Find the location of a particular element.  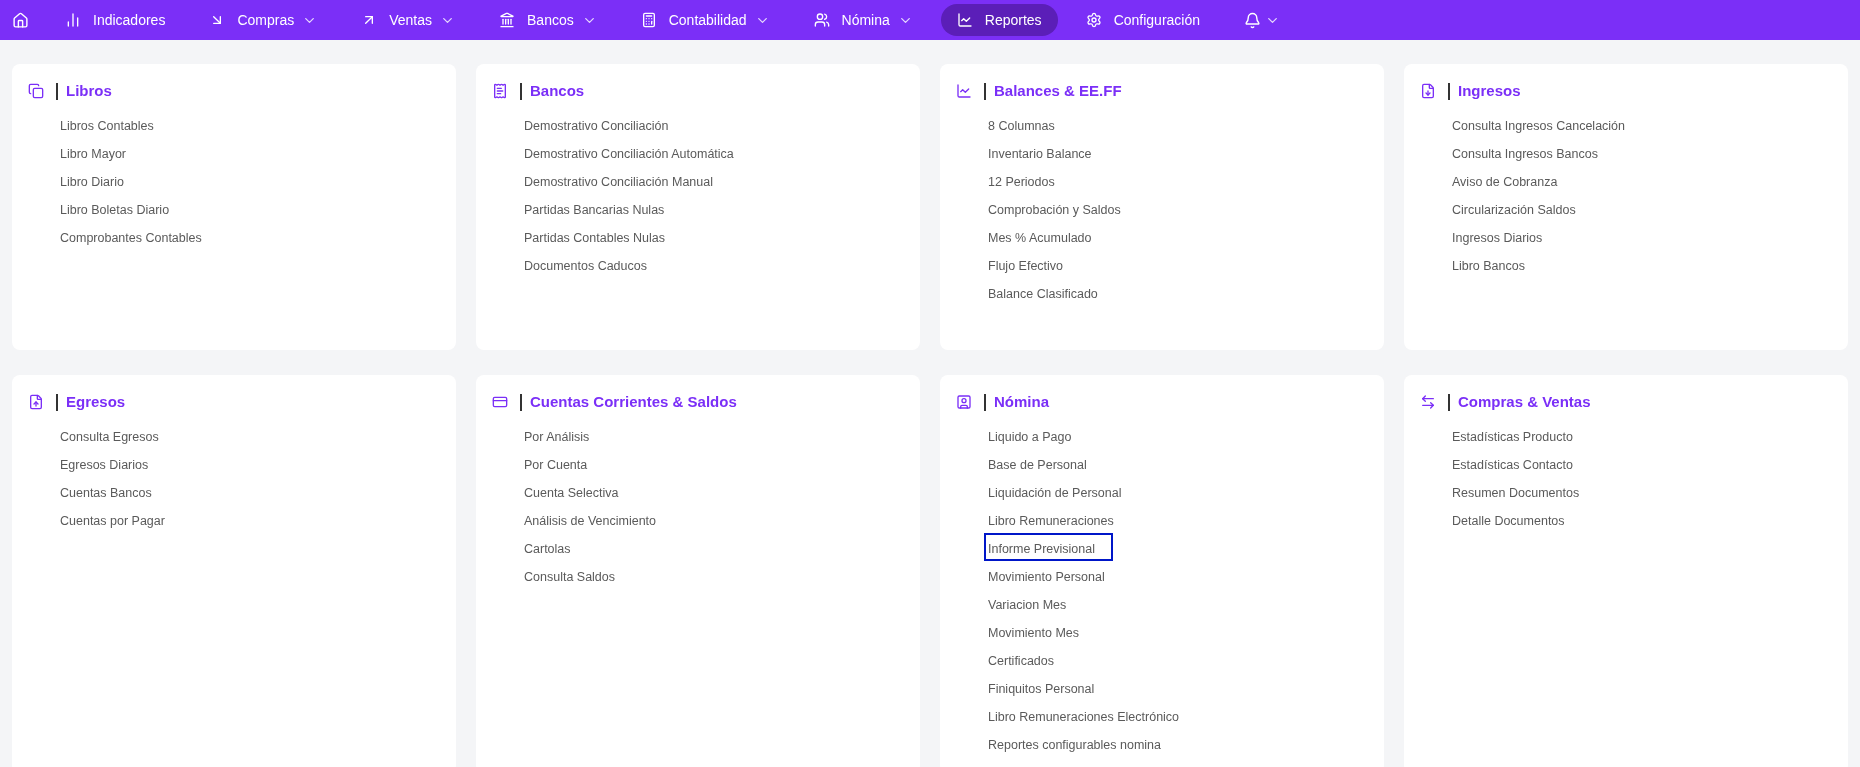

nav-item: Contabilidad is located at coordinates (705, 20).